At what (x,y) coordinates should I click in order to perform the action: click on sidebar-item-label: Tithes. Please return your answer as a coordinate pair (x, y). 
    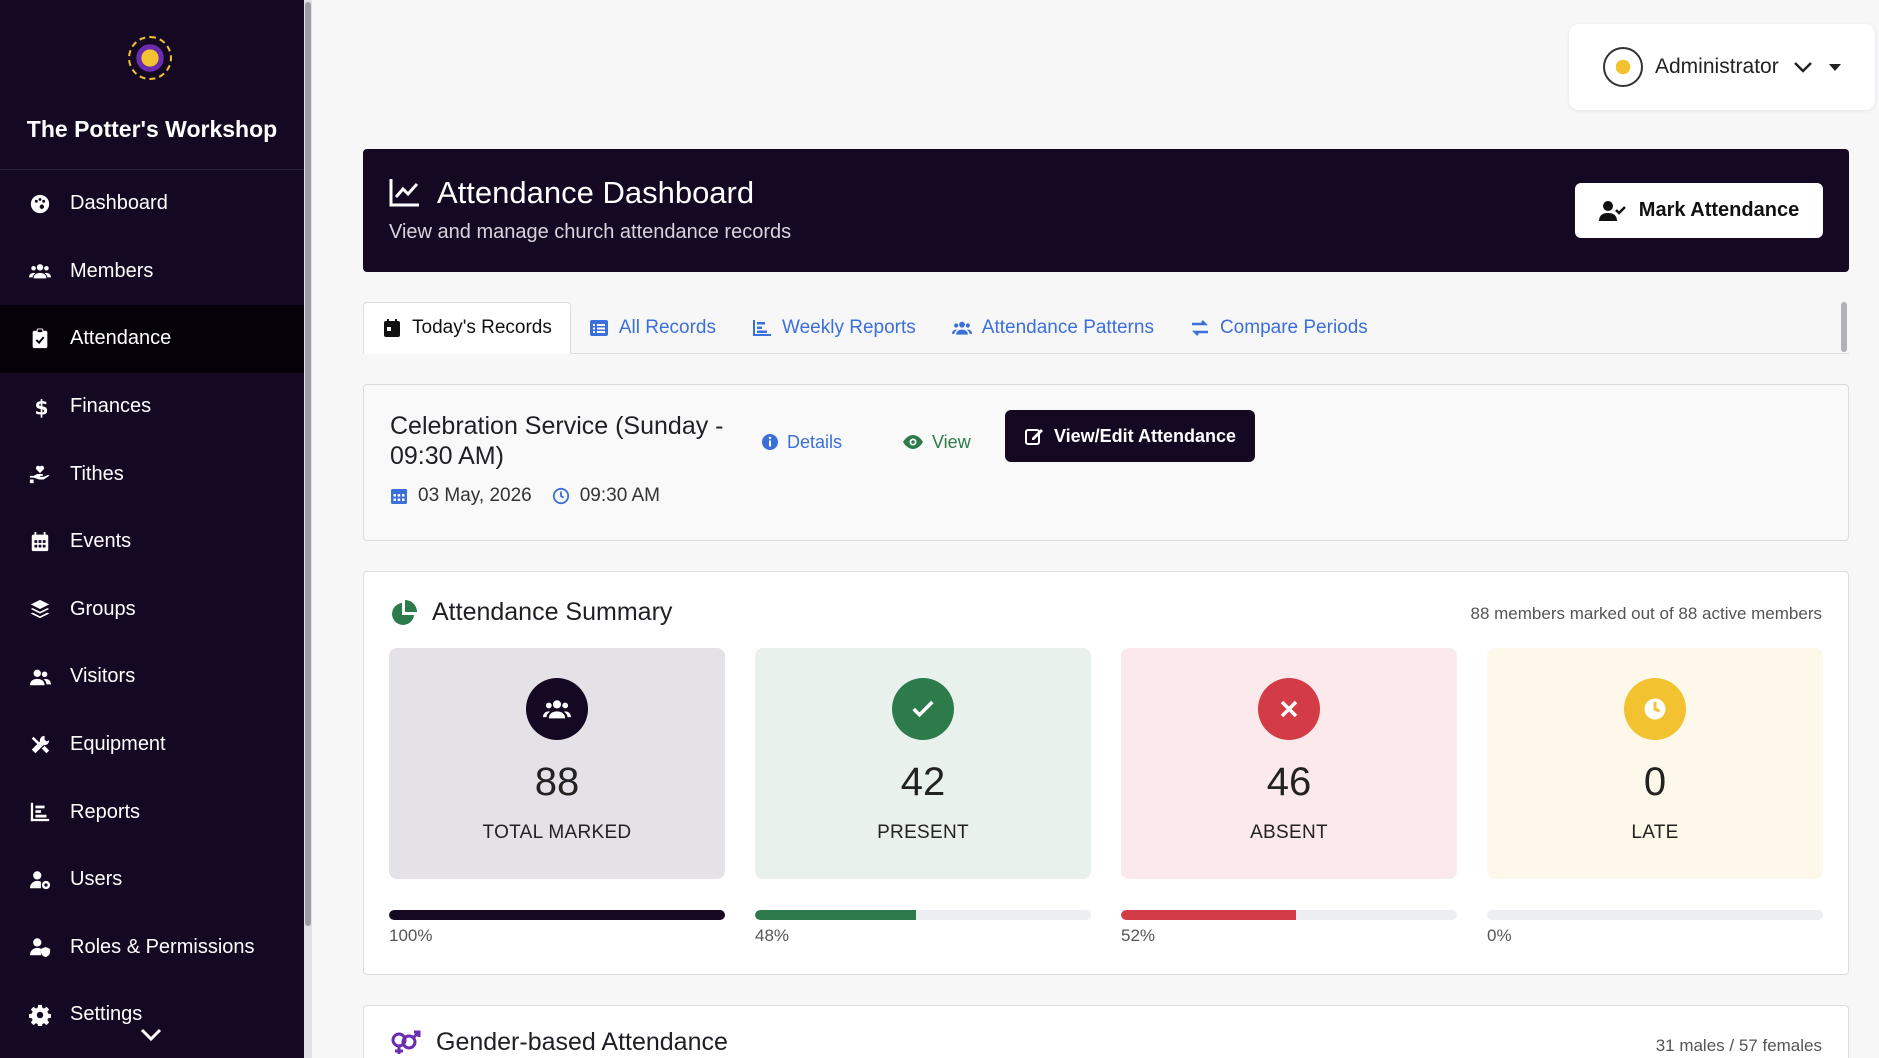
    Looking at the image, I should click on (97, 473).